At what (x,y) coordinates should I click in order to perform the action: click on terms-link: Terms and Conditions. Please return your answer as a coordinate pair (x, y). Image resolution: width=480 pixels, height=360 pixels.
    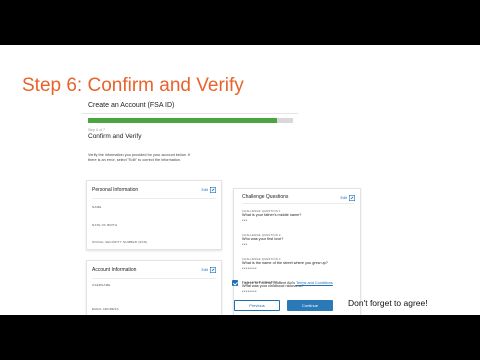
    Looking at the image, I should click on (314, 283).